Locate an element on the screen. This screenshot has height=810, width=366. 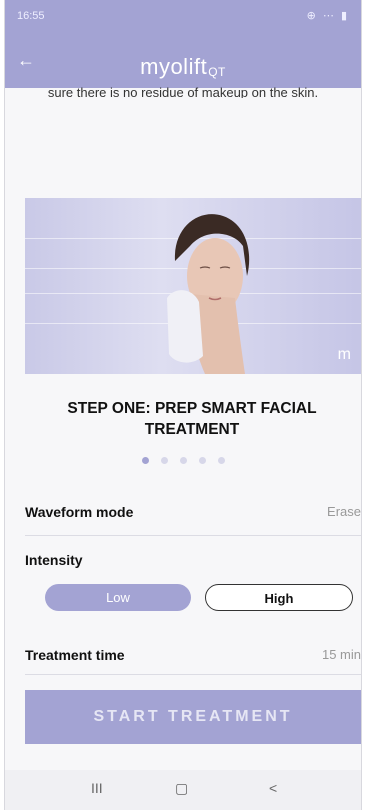
start-treatment-button: START TREATMENT is located at coordinates (193, 717).